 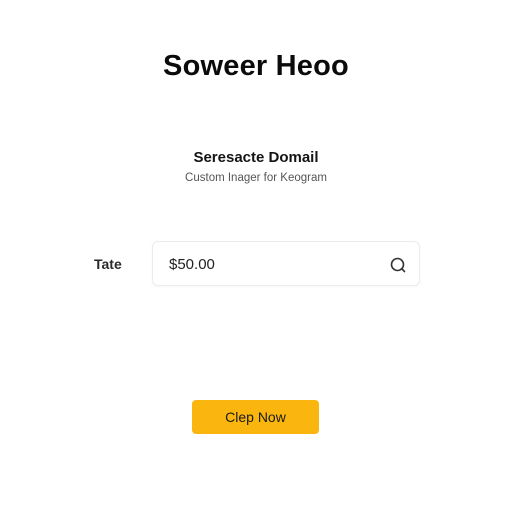 I want to click on amount-value: $50.00, so click(x=192, y=264).